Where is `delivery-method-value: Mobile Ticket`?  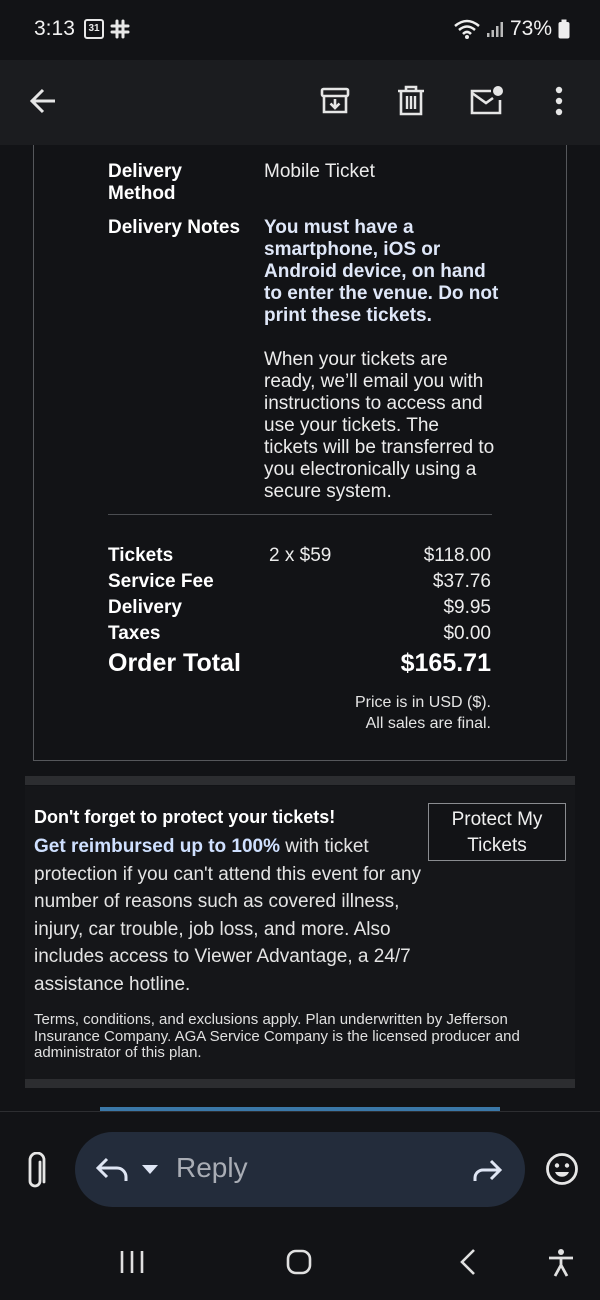 delivery-method-value: Mobile Ticket is located at coordinates (319, 171).